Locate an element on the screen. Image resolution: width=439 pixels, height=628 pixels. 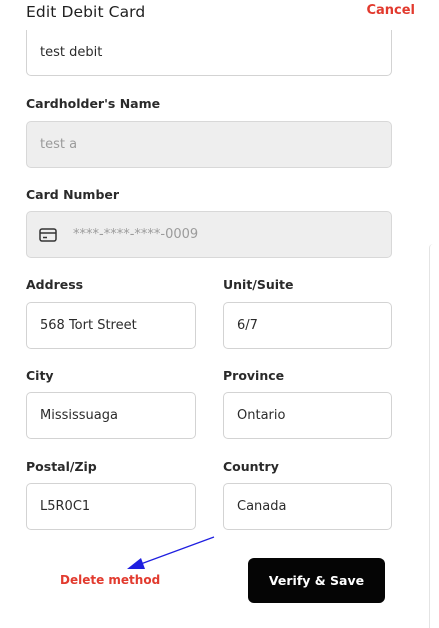
cancel-button: Cancel is located at coordinates (390, 10).